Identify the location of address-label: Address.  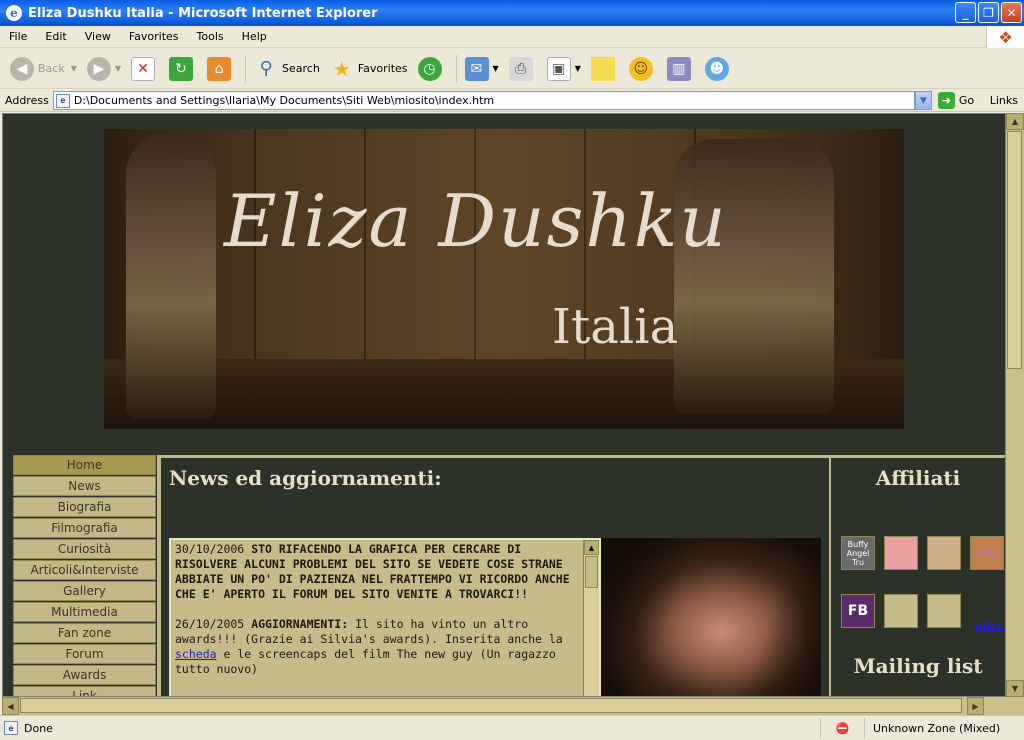
(27, 100).